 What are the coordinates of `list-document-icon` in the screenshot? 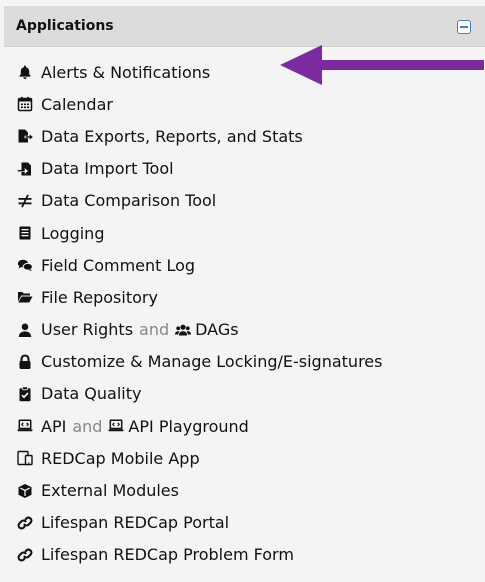 It's located at (25, 233).